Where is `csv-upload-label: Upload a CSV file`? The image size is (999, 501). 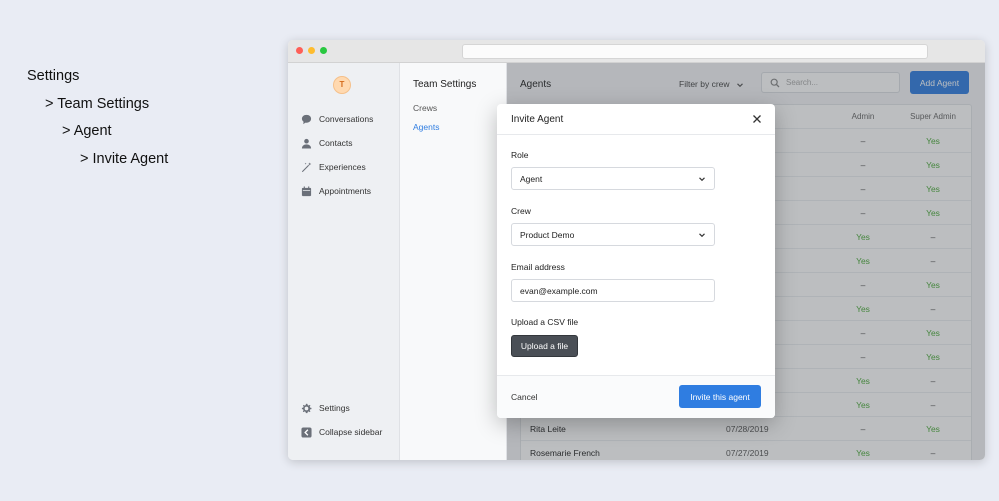
csv-upload-label: Upload a CSV file is located at coordinates (545, 322).